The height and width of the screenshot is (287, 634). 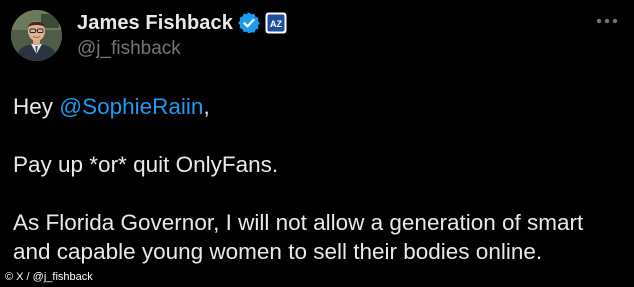 I want to click on mention-link: @SophieRaiin, so click(x=131, y=106).